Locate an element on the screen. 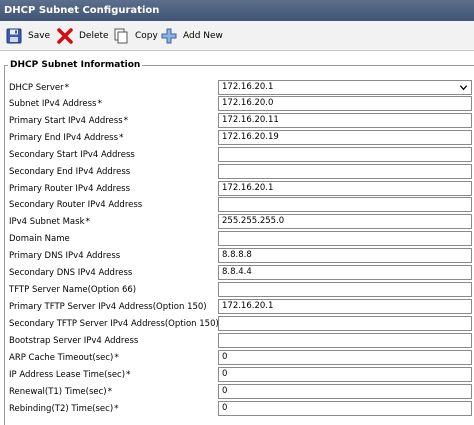 The width and height of the screenshot is (474, 425). delete-button: Delete is located at coordinates (83, 36).